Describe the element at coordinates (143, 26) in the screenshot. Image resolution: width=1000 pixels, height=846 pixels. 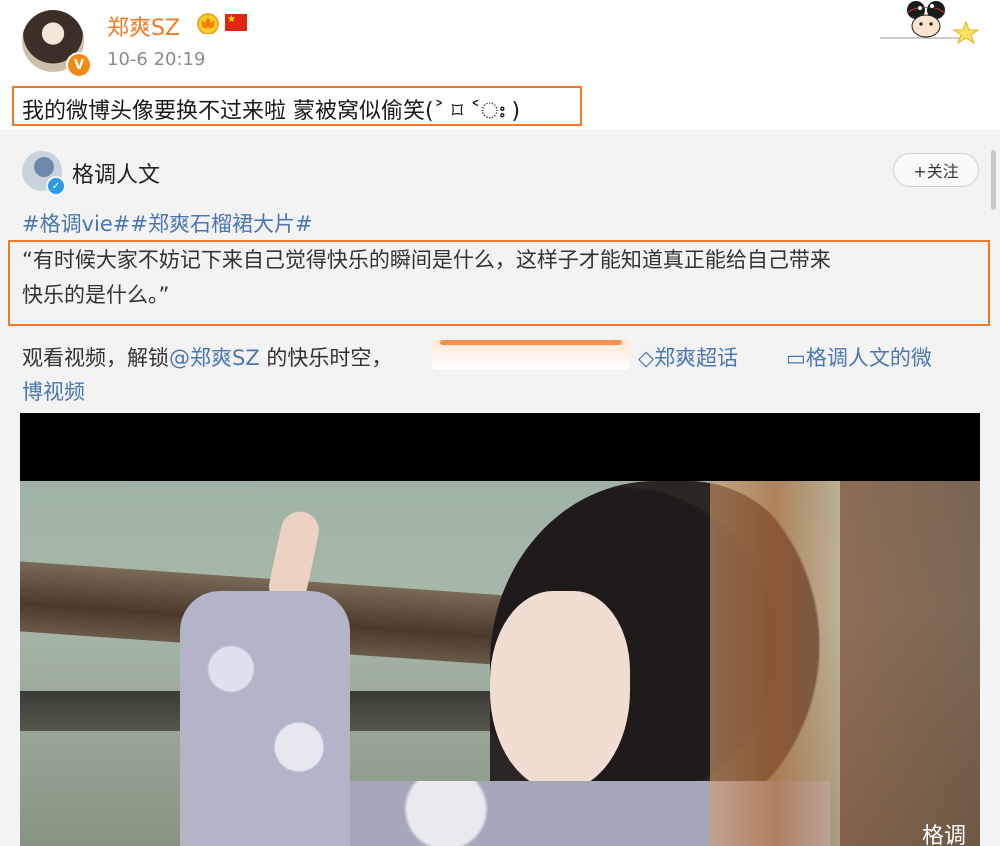
I see `username: 郑爽SZ` at that location.